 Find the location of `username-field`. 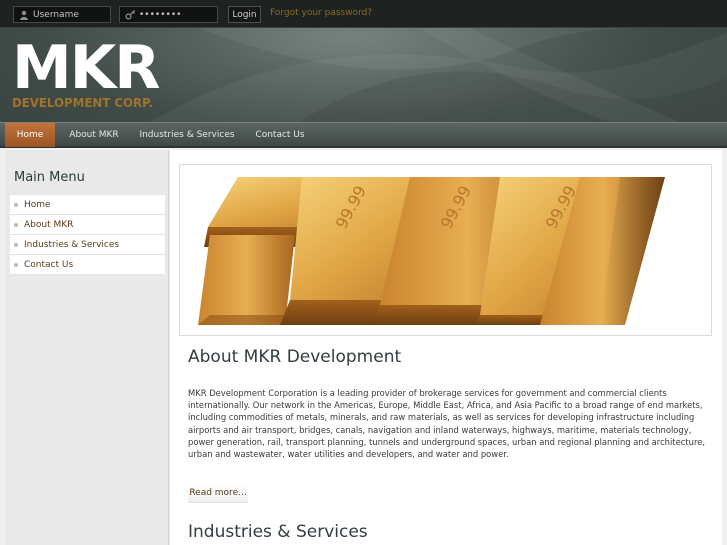

username-field is located at coordinates (62, 14).